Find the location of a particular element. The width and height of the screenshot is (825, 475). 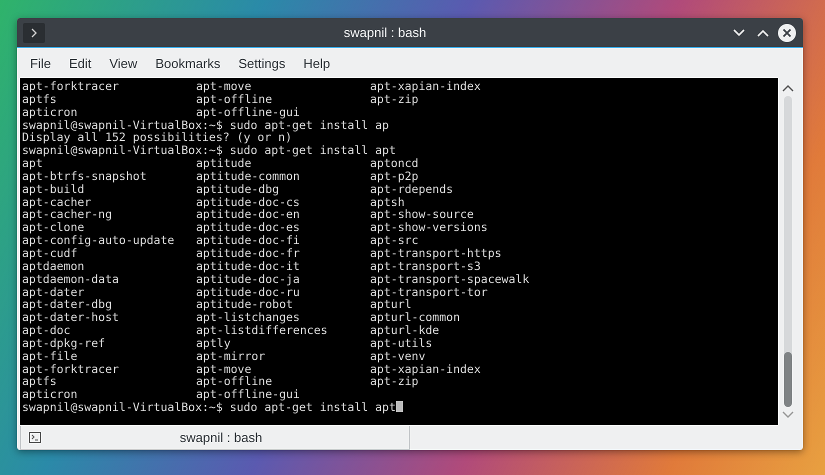

close-button is located at coordinates (787, 32).